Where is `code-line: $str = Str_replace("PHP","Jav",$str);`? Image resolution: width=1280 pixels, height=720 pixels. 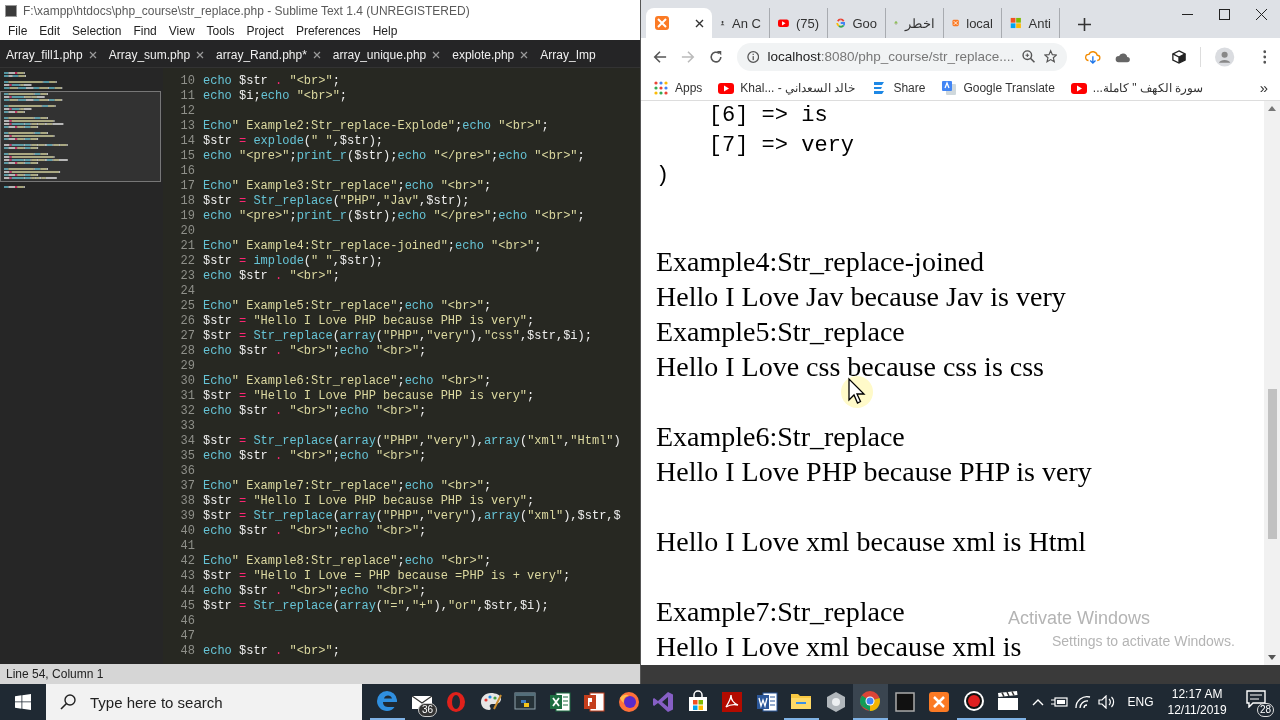 code-line: $str = Str_replace("PHP","Jav",$str); is located at coordinates (336, 200).